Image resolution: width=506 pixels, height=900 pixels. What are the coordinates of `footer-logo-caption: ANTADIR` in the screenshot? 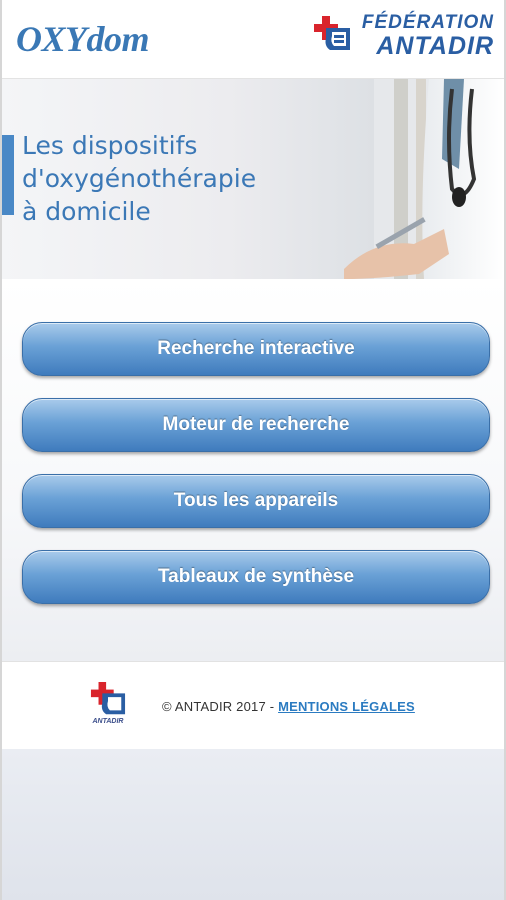 It's located at (108, 721).